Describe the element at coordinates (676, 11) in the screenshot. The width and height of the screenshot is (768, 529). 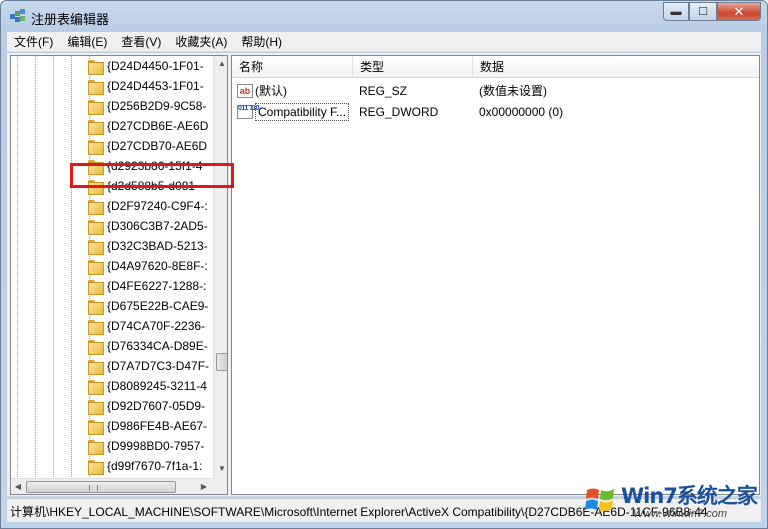
I see `minimize-button: ▬` at that location.